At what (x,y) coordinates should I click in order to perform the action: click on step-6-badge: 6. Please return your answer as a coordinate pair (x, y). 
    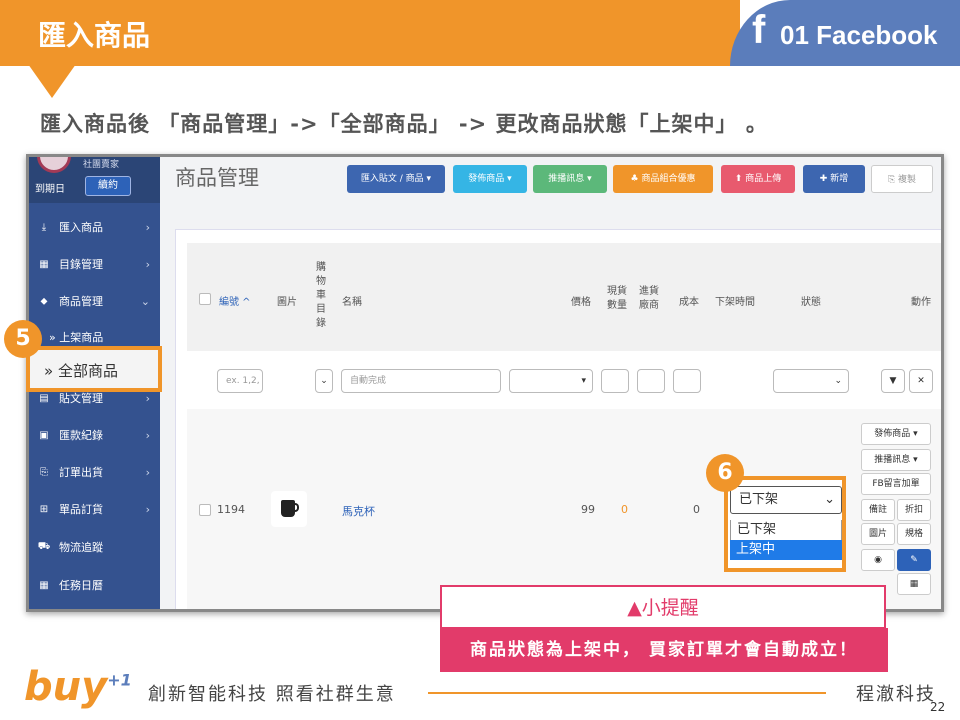
    Looking at the image, I should click on (725, 473).